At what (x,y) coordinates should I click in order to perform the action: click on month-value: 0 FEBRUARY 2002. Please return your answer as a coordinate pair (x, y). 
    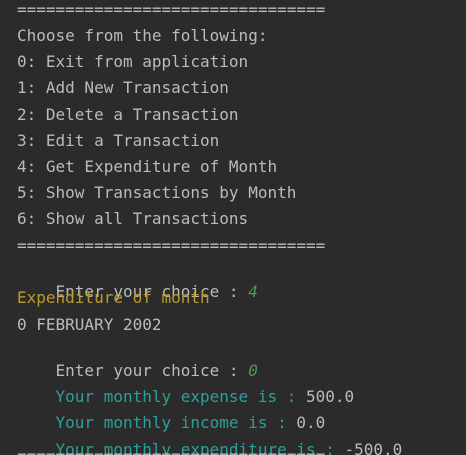
    Looking at the image, I should click on (89, 324).